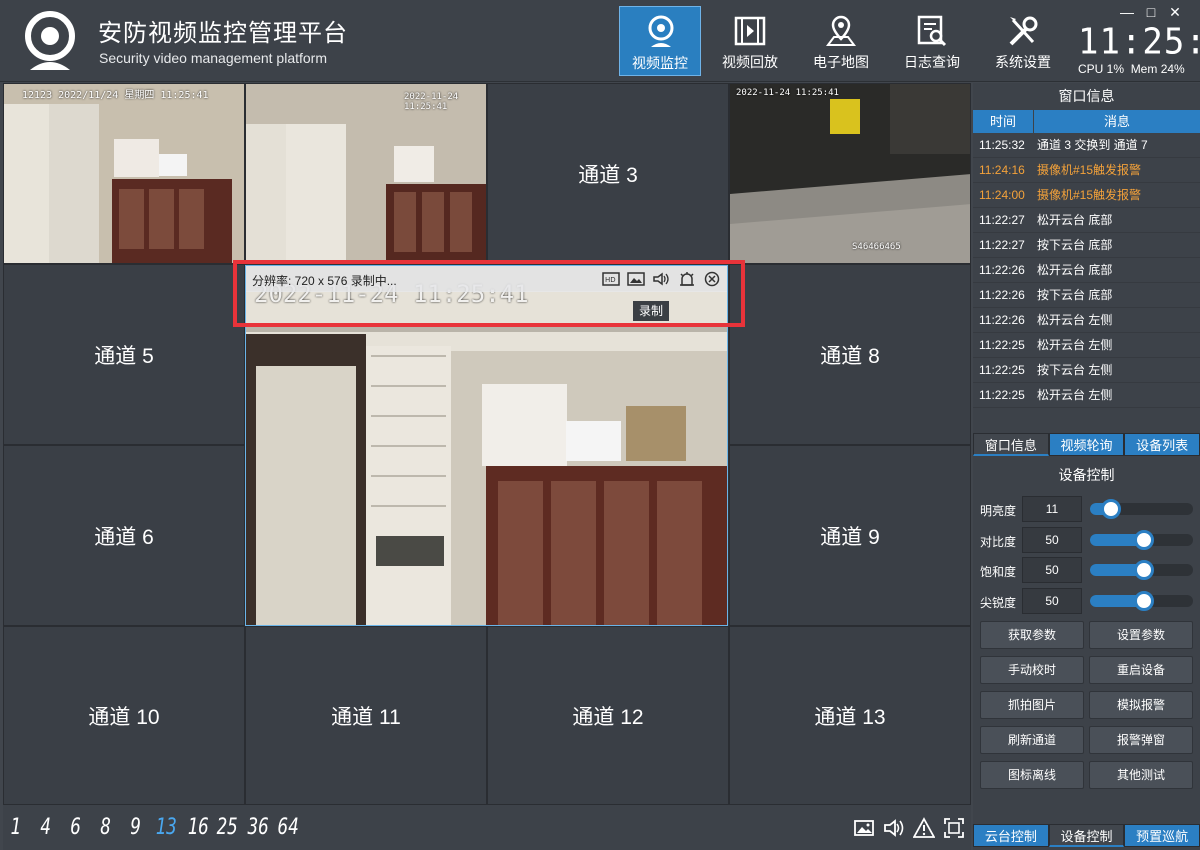  What do you see at coordinates (841, 62) in the screenshot?
I see `nav-label: 电子地图` at bounding box center [841, 62].